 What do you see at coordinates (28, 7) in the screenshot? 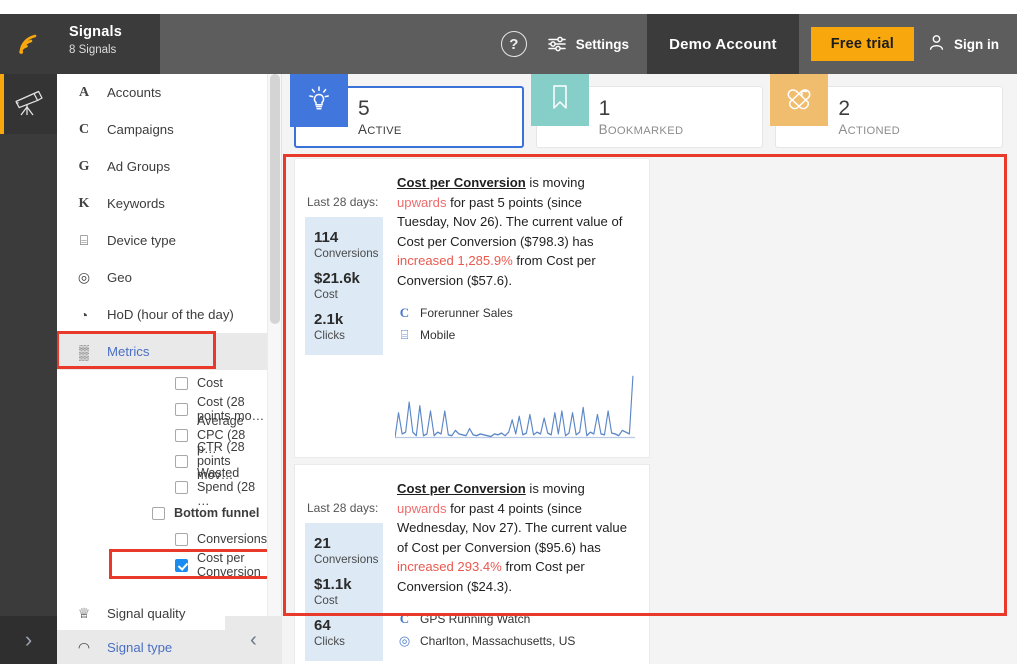
I see `top-strip-left` at bounding box center [28, 7].